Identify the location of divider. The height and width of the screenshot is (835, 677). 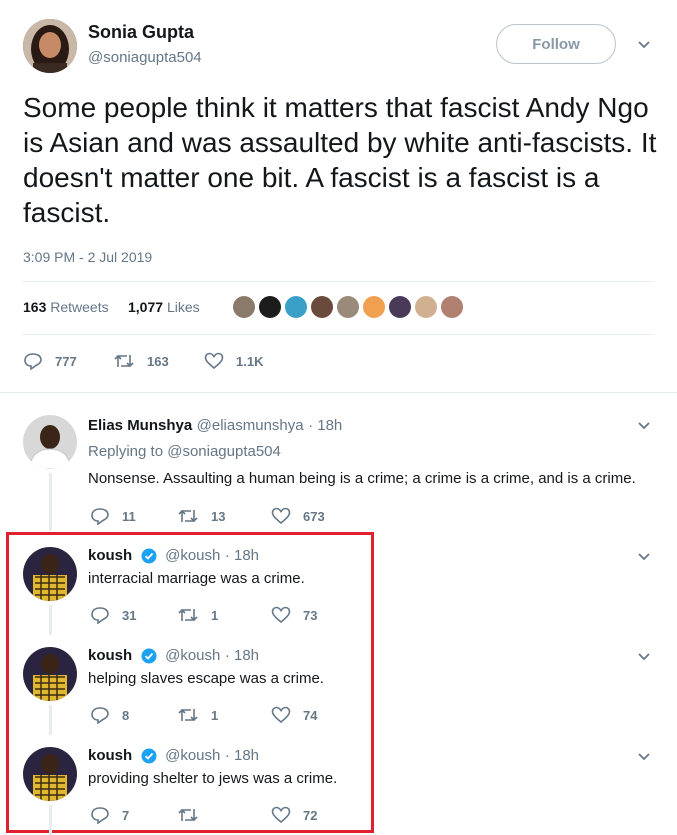
(338, 392).